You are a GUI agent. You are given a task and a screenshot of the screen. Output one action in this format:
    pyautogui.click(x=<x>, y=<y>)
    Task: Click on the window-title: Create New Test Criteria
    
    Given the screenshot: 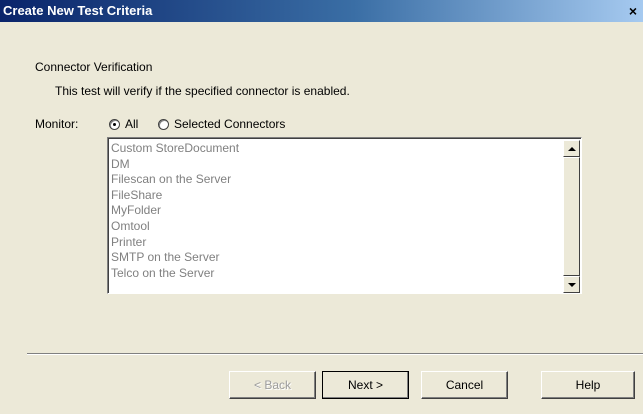 What is the action you would take?
    pyautogui.click(x=78, y=10)
    